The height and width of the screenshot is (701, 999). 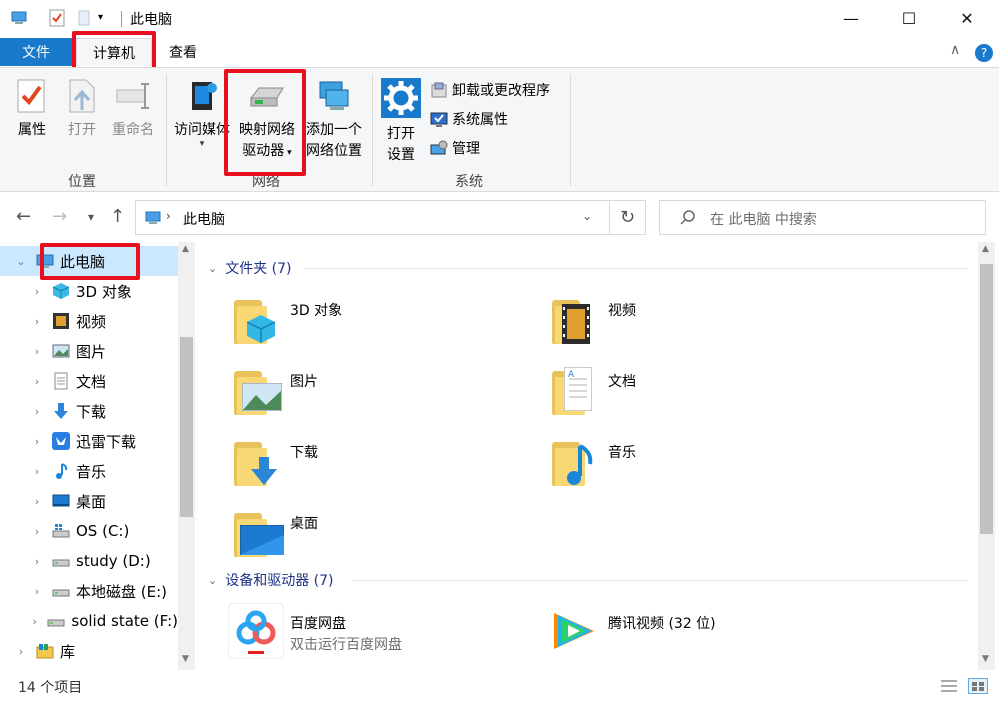 What do you see at coordinates (696, 394) in the screenshot?
I see `folder-documents: A 文档` at bounding box center [696, 394].